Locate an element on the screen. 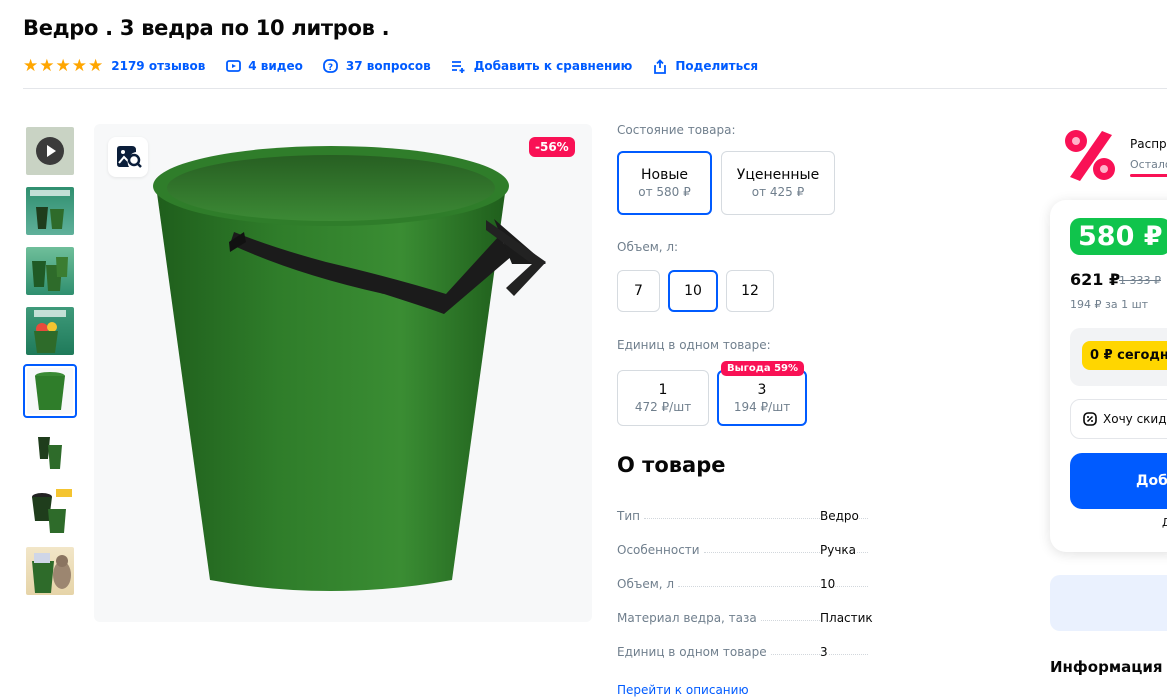  delivery-hint: Д is located at coordinates (1164, 522).